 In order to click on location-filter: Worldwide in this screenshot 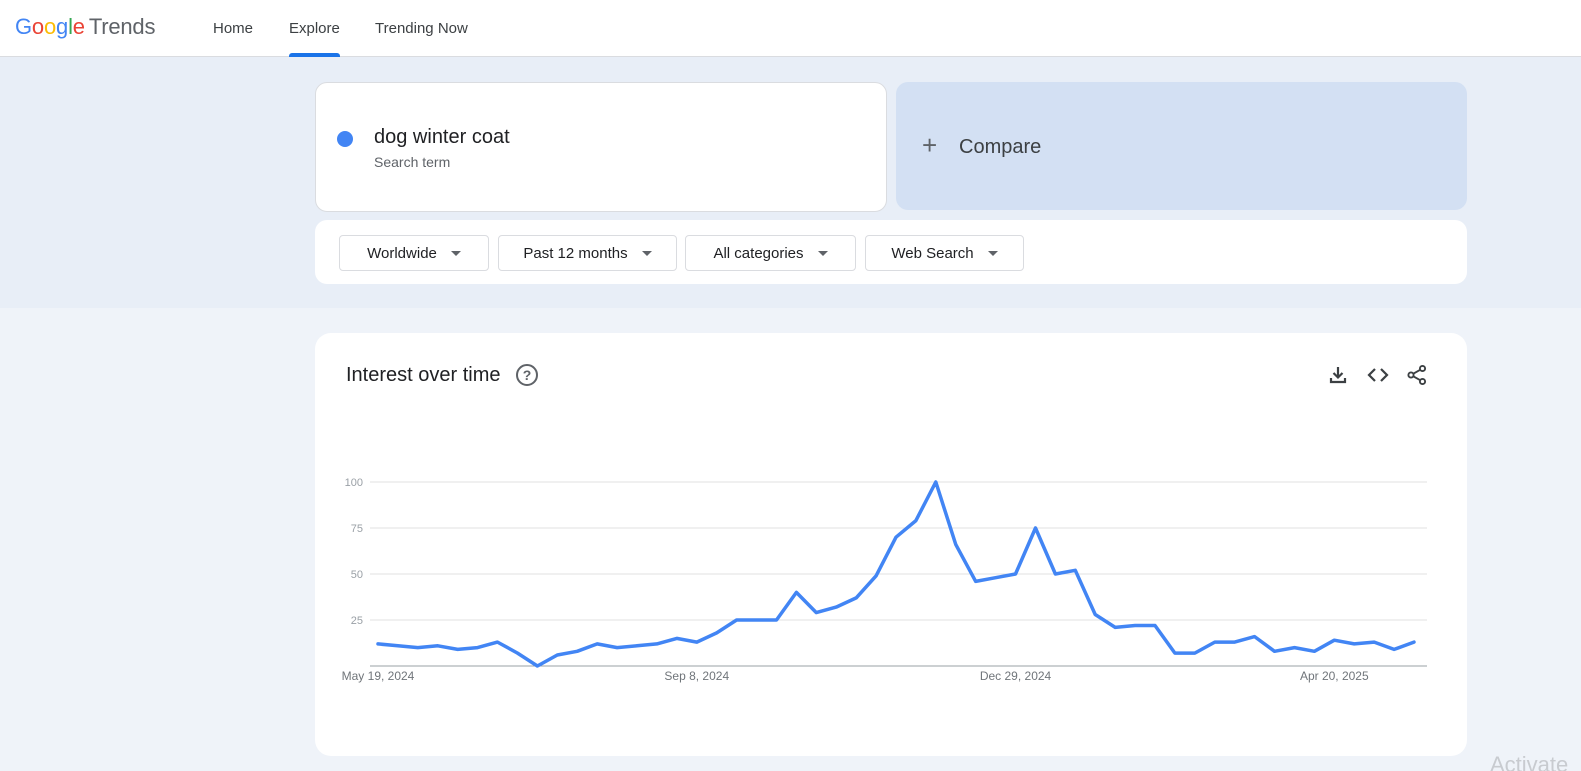, I will do `click(414, 253)`.